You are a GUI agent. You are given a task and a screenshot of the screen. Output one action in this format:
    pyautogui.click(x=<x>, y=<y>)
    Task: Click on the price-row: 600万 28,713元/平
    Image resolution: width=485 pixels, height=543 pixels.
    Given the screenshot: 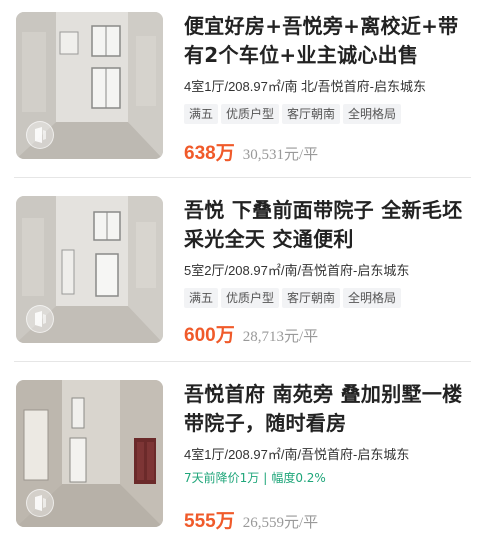 What is the action you would take?
    pyautogui.click(x=251, y=333)
    